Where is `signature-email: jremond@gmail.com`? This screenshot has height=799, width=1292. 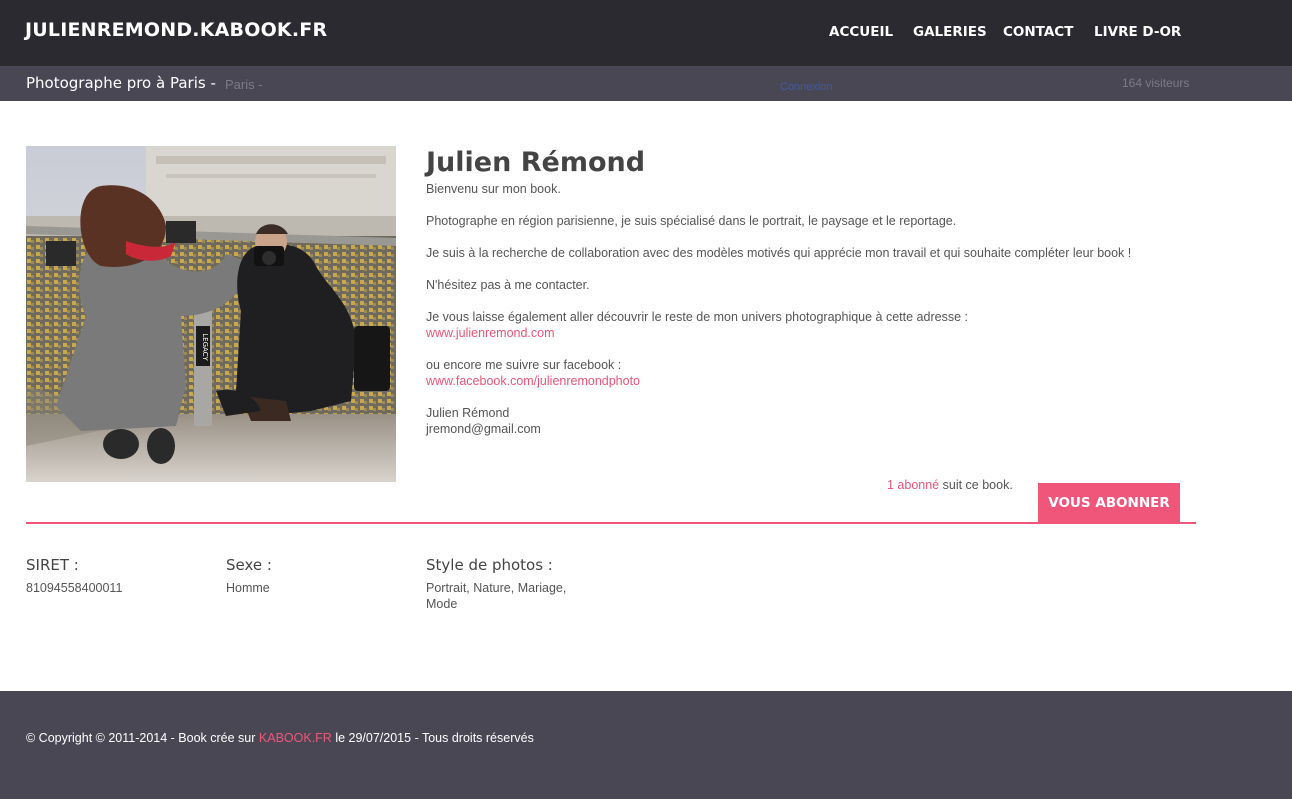 signature-email: jremond@gmail.com is located at coordinates (483, 429).